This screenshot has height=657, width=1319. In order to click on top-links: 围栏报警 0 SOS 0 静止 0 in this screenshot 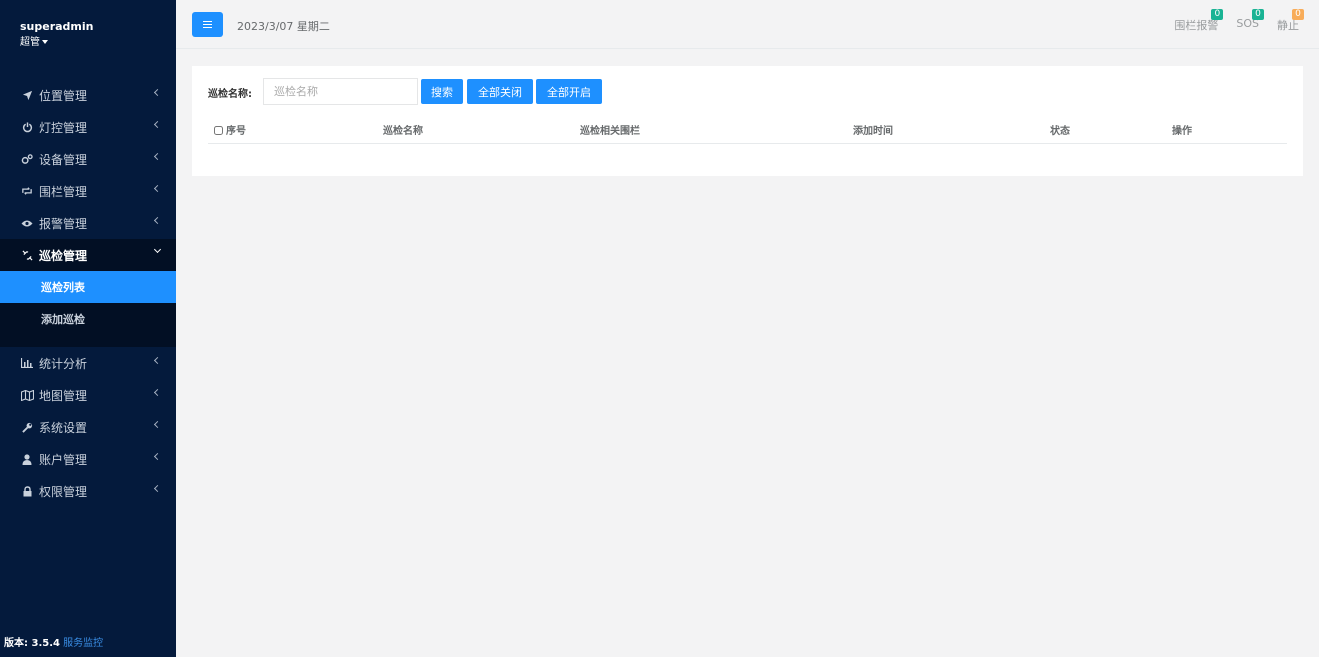, I will do `click(1239, 21)`.